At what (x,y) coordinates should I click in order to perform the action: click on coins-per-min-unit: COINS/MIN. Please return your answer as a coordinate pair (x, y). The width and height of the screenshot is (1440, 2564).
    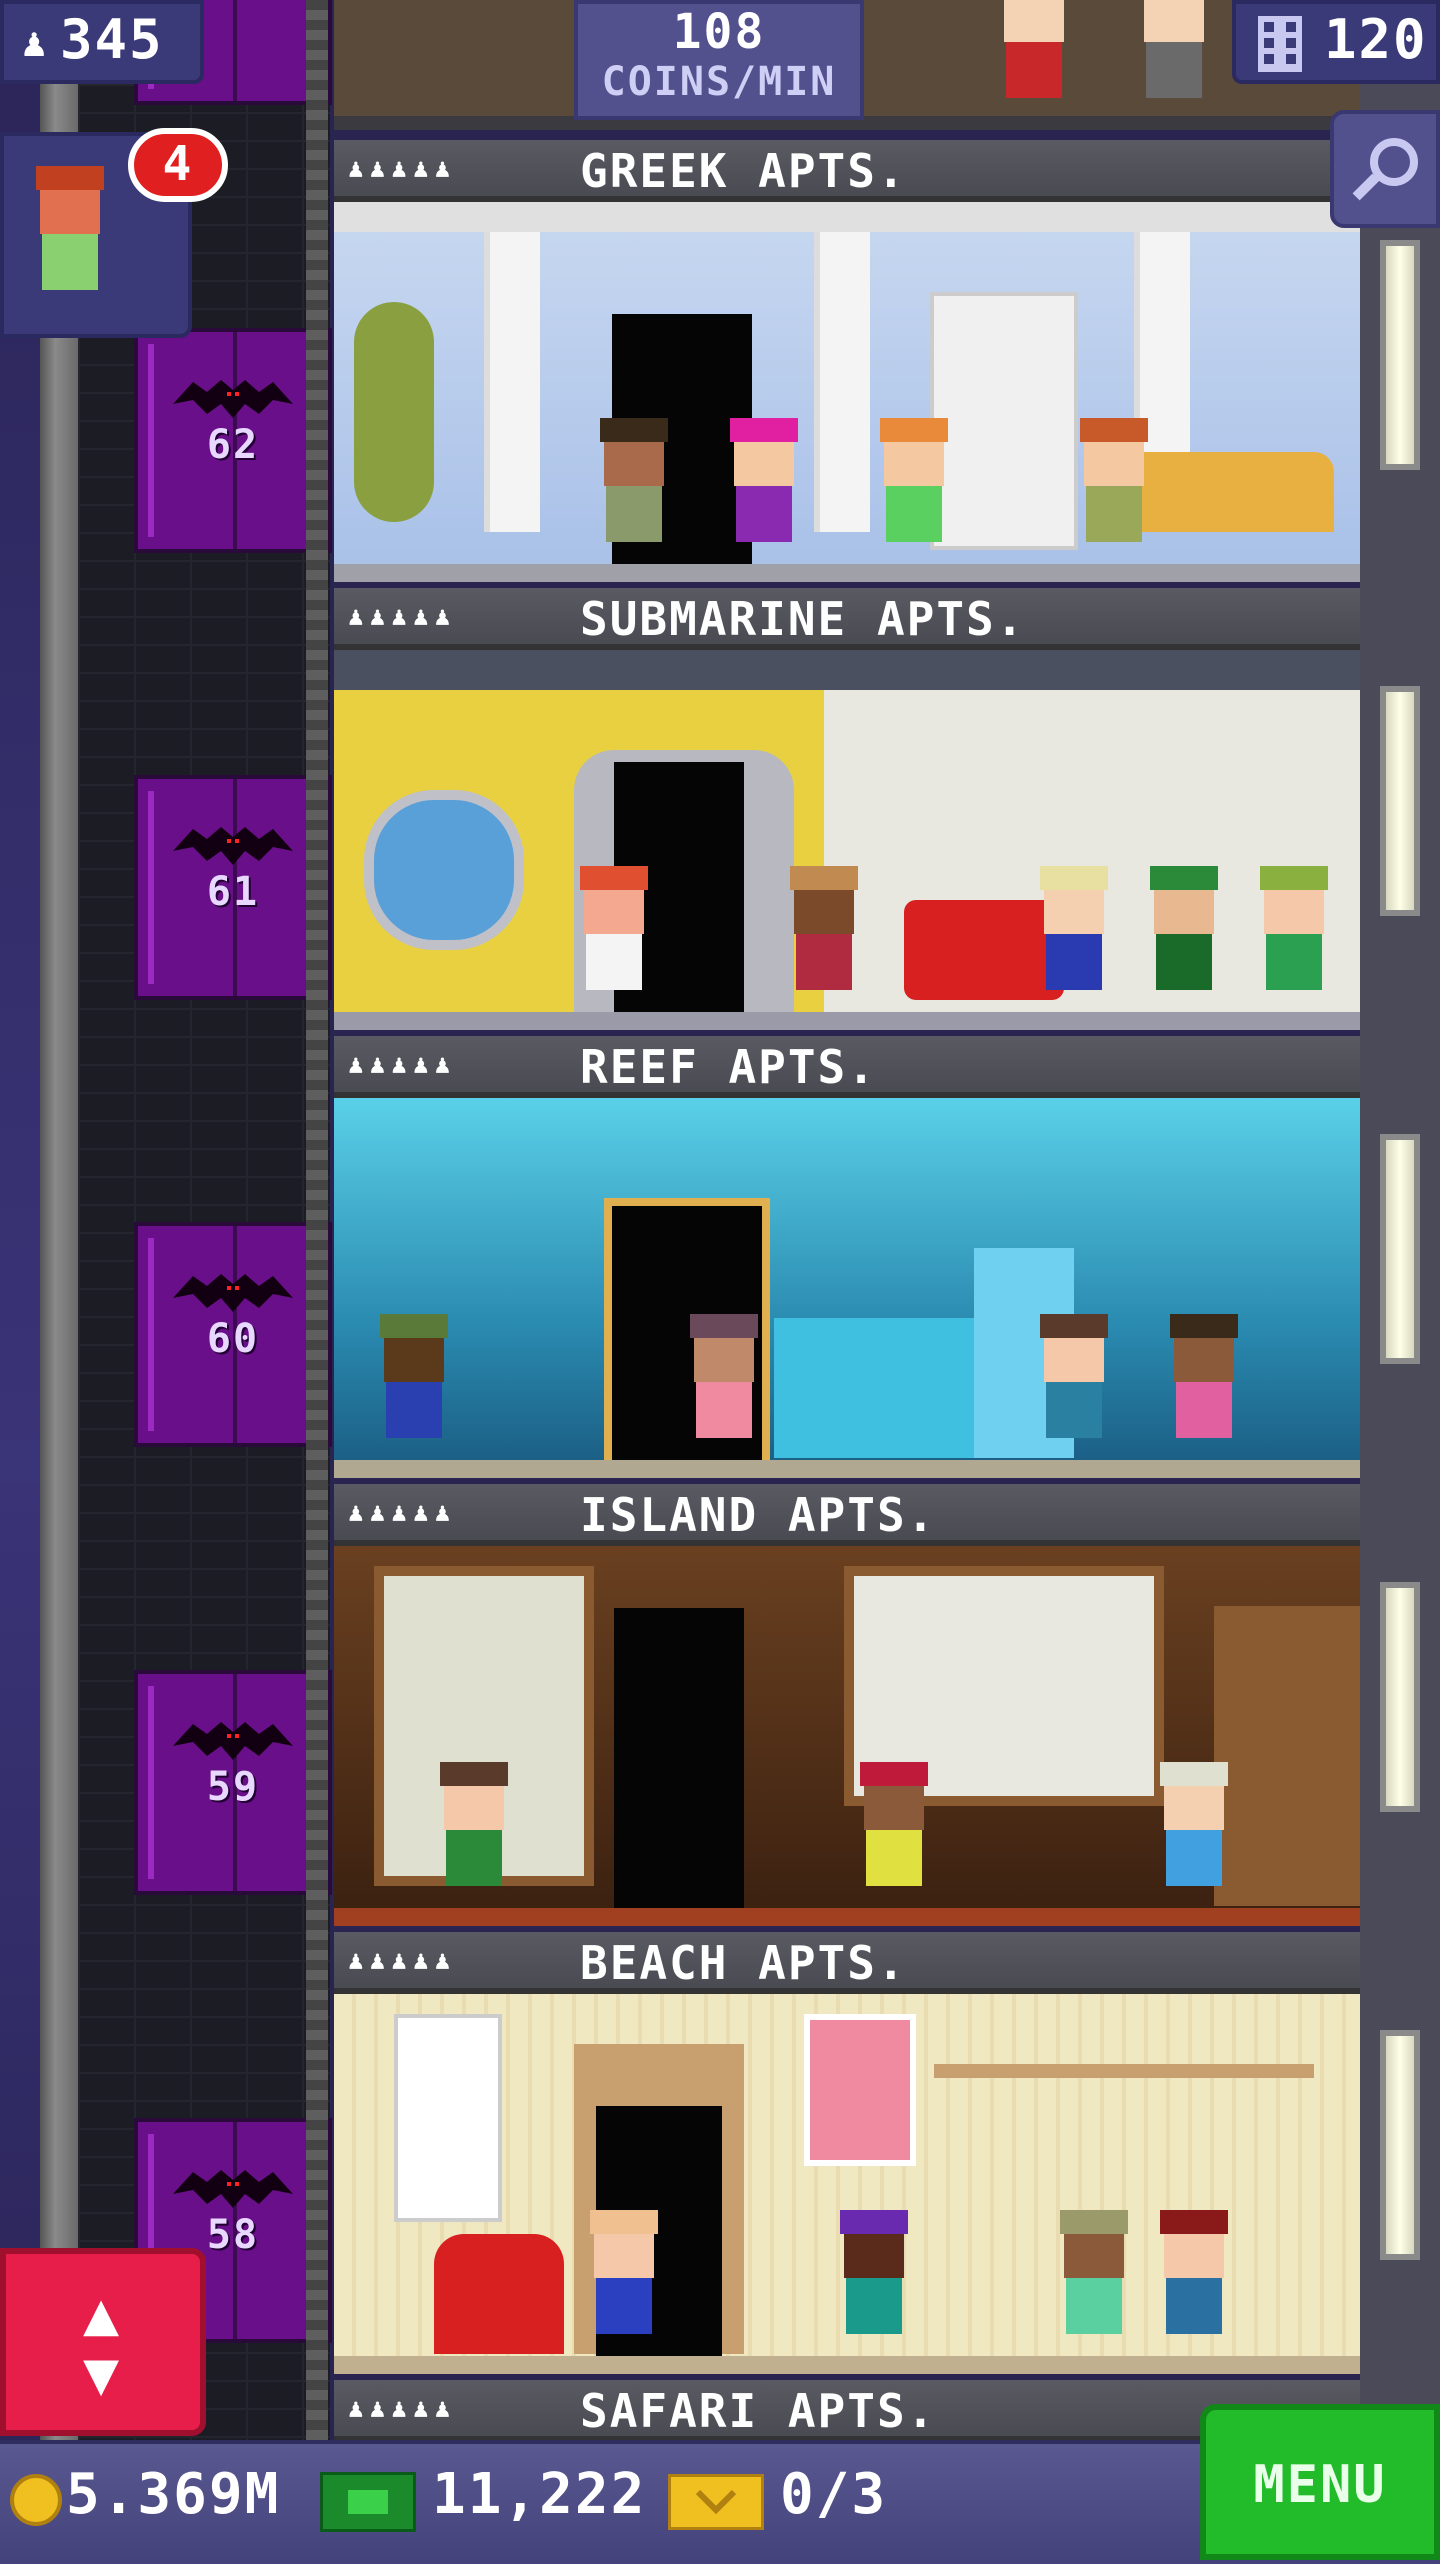
    Looking at the image, I should click on (719, 82).